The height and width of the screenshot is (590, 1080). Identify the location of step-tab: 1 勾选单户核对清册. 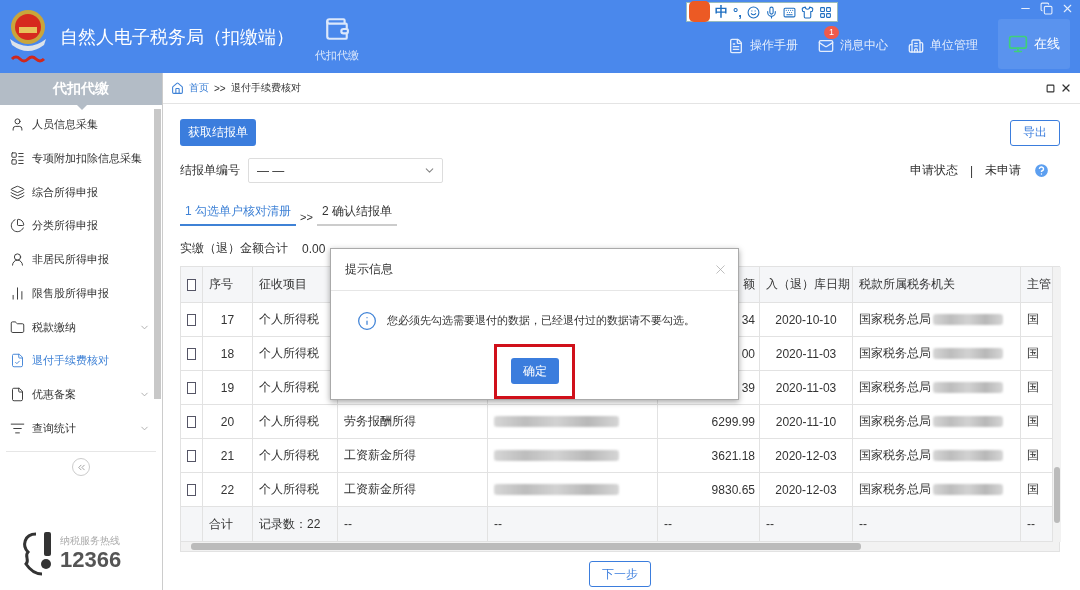
(238, 214).